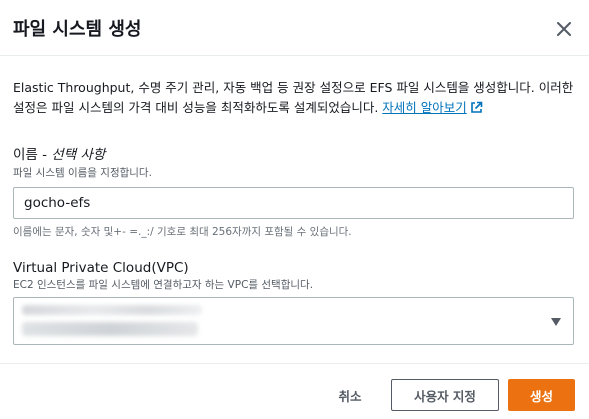  I want to click on modal-footer: 취소 사용자 지정 생성, so click(294, 391).